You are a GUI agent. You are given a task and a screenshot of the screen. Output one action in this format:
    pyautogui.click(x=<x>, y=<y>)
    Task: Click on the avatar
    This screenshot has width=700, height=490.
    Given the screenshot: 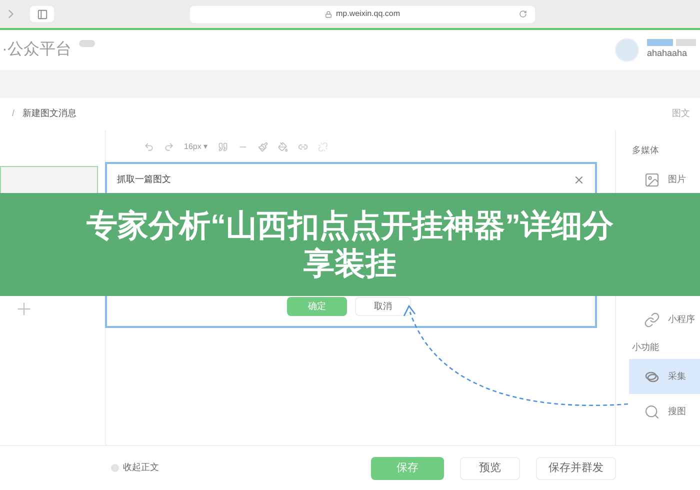 What is the action you would take?
    pyautogui.click(x=627, y=50)
    